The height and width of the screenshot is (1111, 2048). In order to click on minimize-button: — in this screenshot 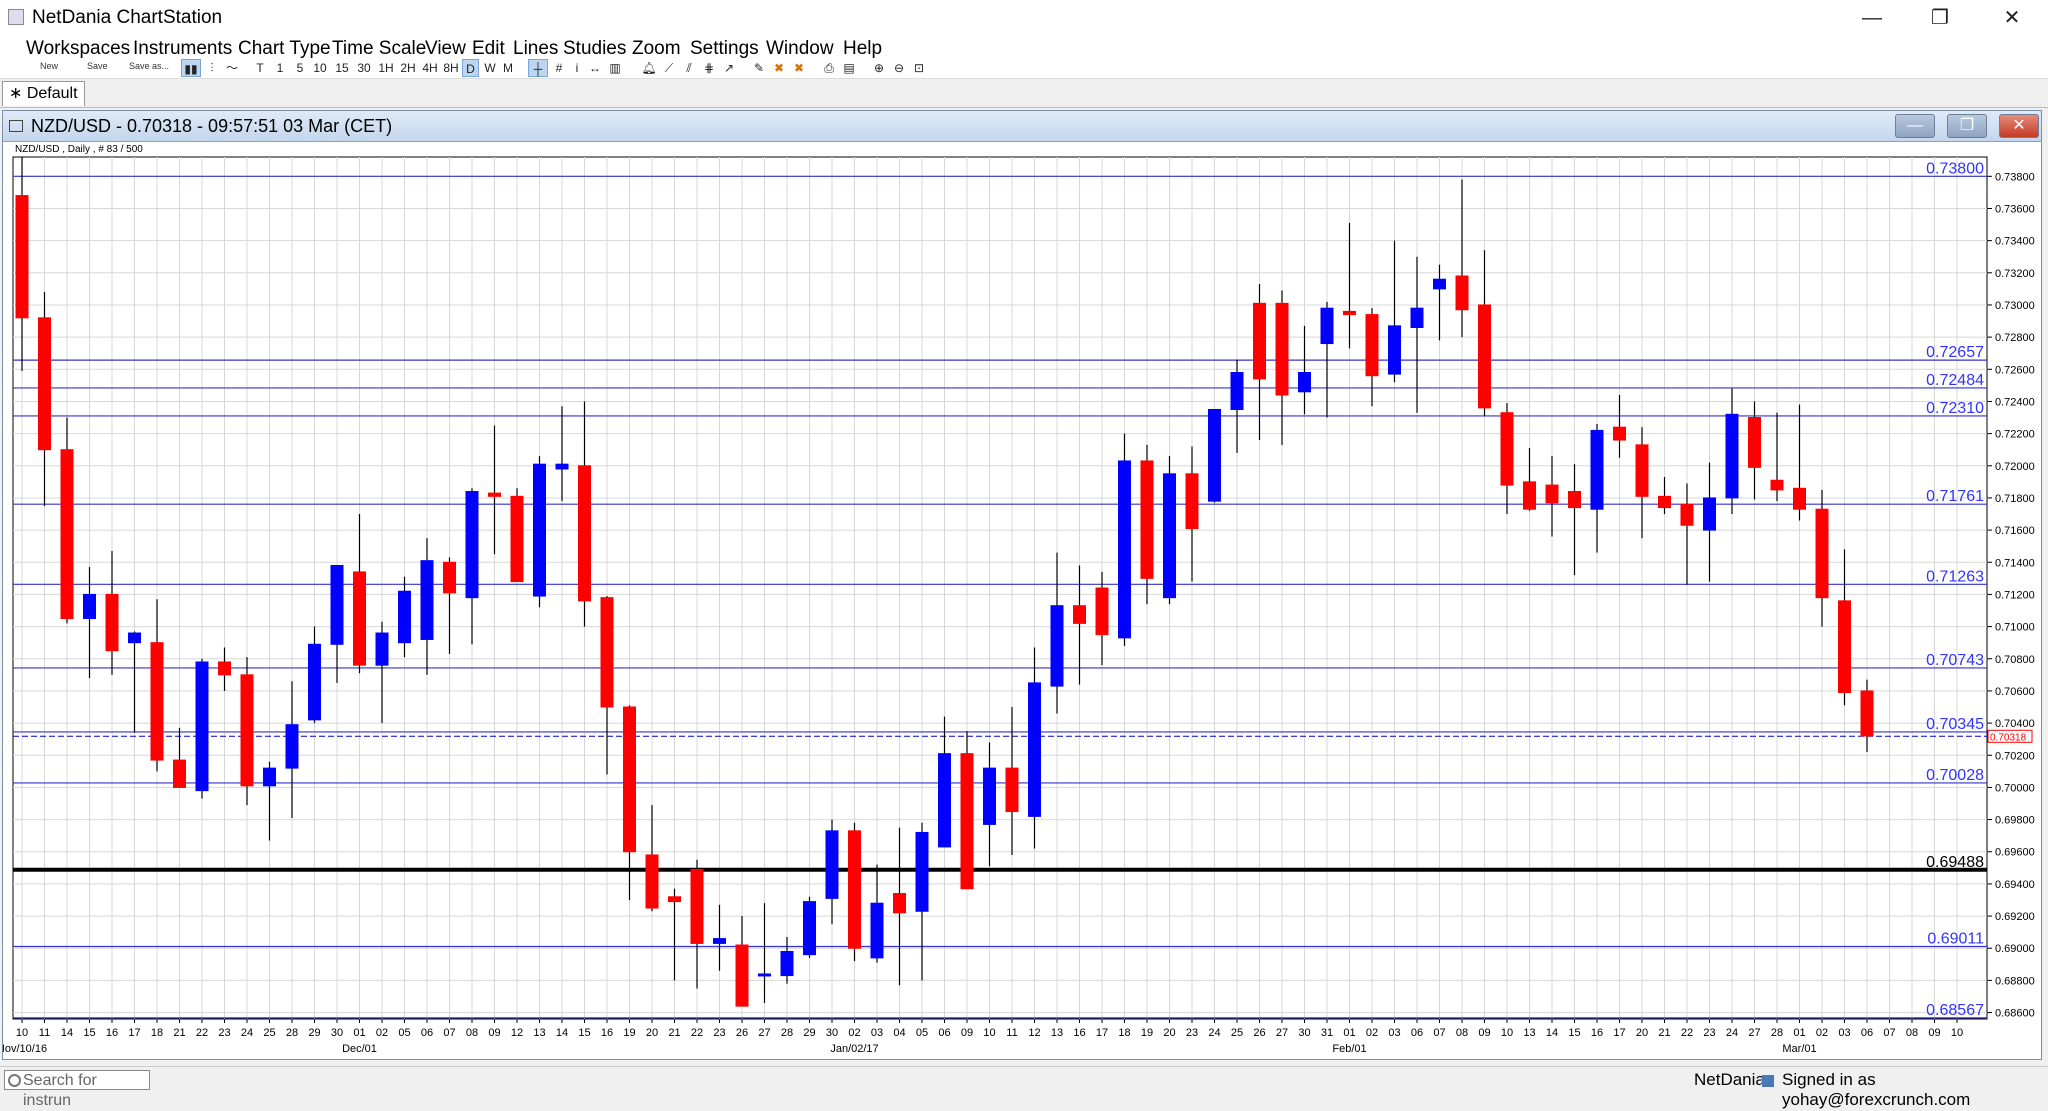, I will do `click(1872, 18)`.